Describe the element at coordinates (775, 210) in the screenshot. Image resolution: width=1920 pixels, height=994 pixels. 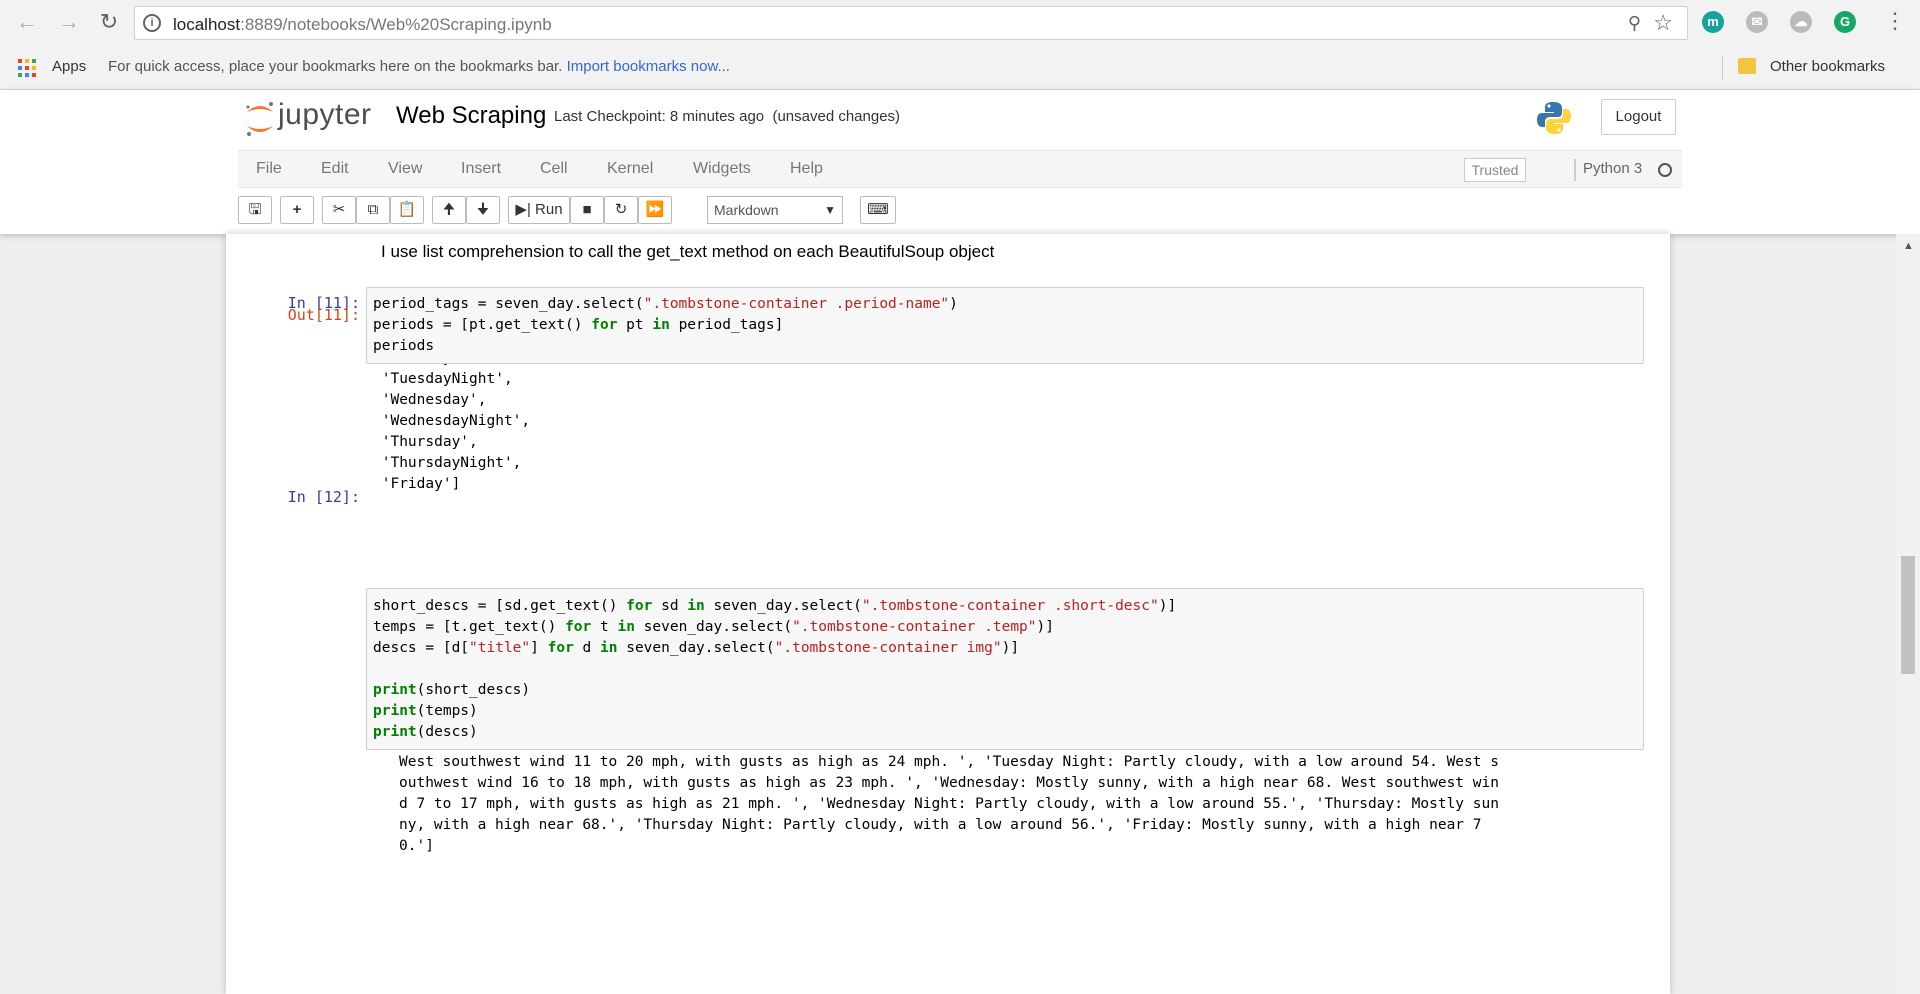
I see `cell-type-select: Markdown ▼` at that location.